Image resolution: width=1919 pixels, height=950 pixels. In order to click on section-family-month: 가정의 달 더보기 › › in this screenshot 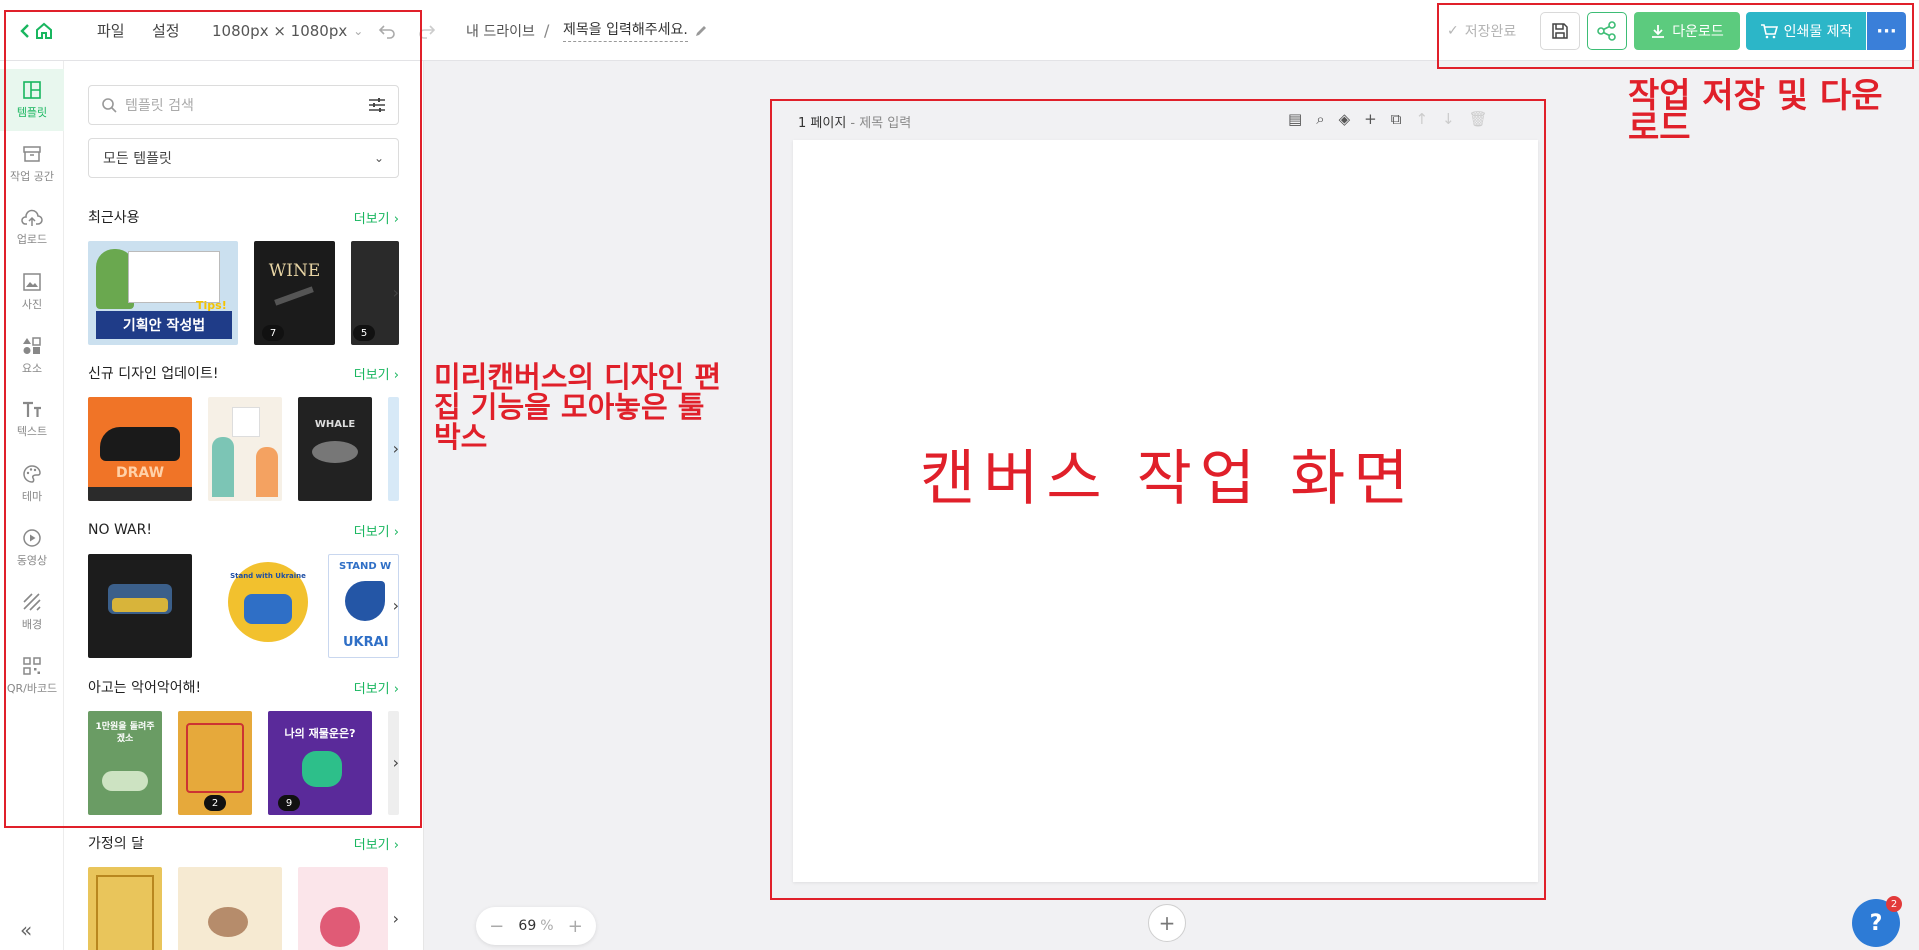, I will do `click(243, 891)`.